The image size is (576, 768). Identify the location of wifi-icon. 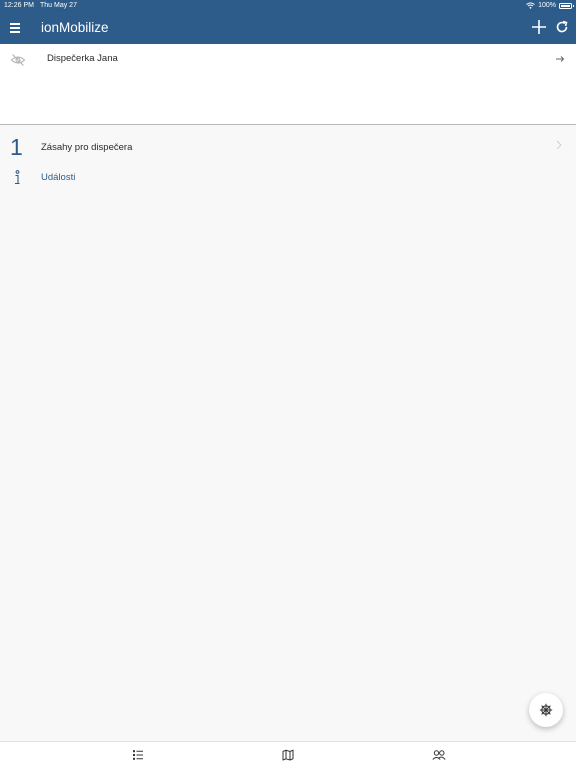
(530, 5).